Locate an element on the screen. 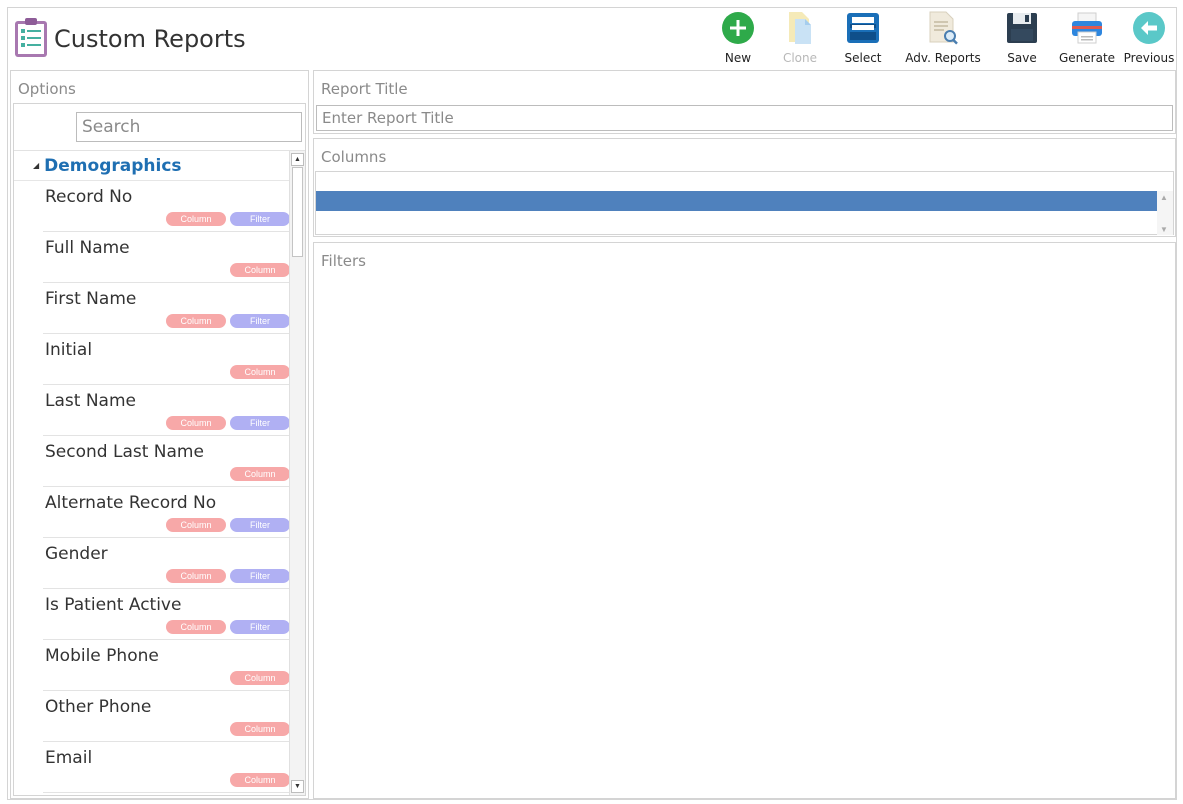 The image size is (1183, 804). field-name: First Name is located at coordinates (91, 299).